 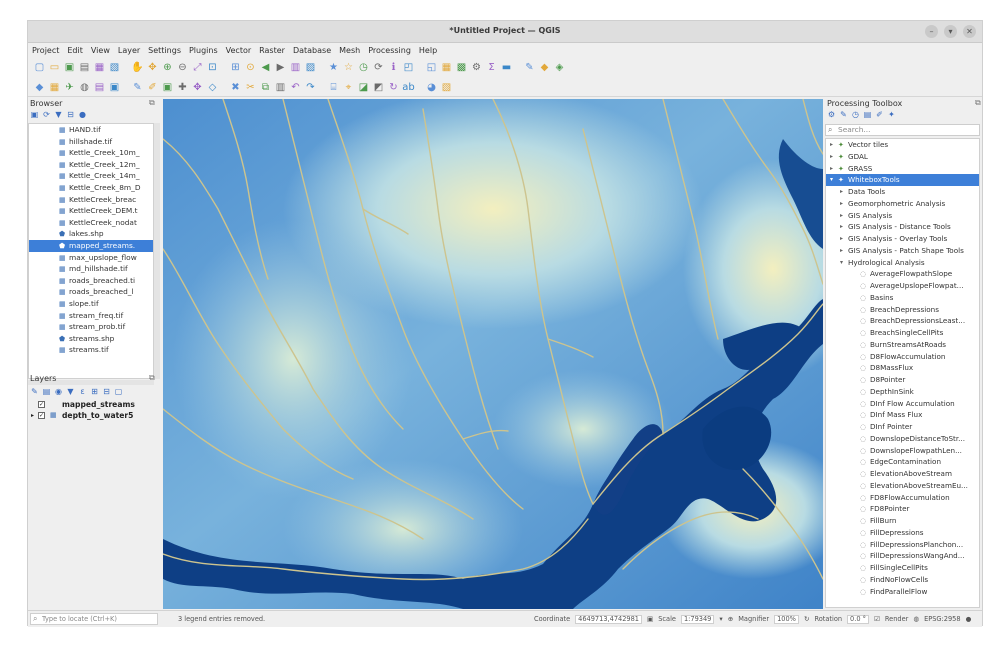 I want to click on style-icon: ✎, so click(x=34, y=391).